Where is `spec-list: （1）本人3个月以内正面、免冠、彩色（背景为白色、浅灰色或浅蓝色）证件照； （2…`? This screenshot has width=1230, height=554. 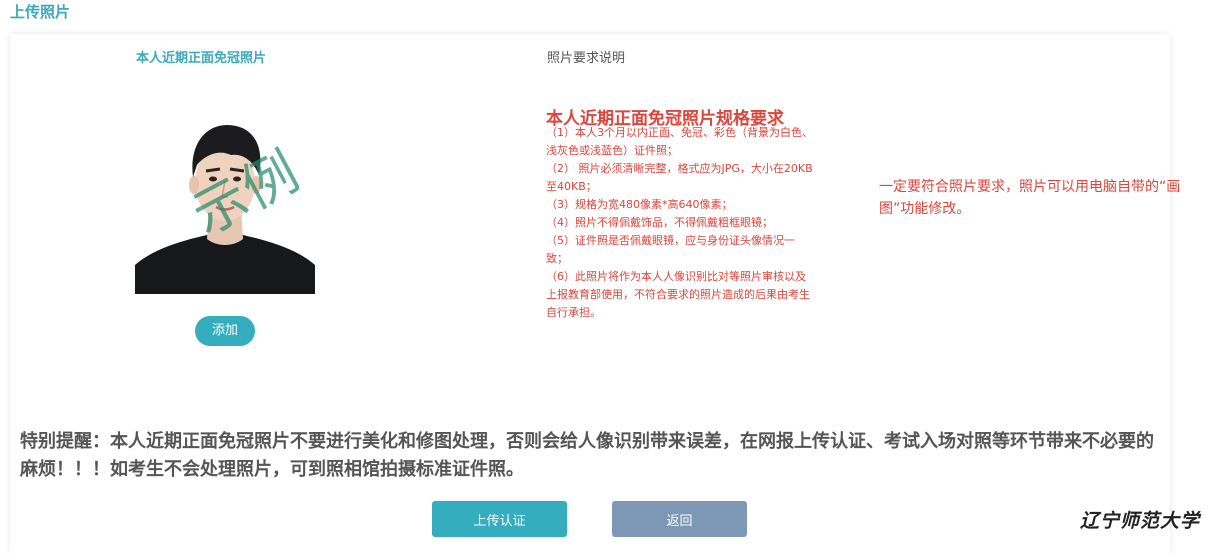
spec-list: （1）本人3个月以内正面、免冠、彩色（背景为白色、浅灰色或浅蓝色）证件照； （2… is located at coordinates (681, 223).